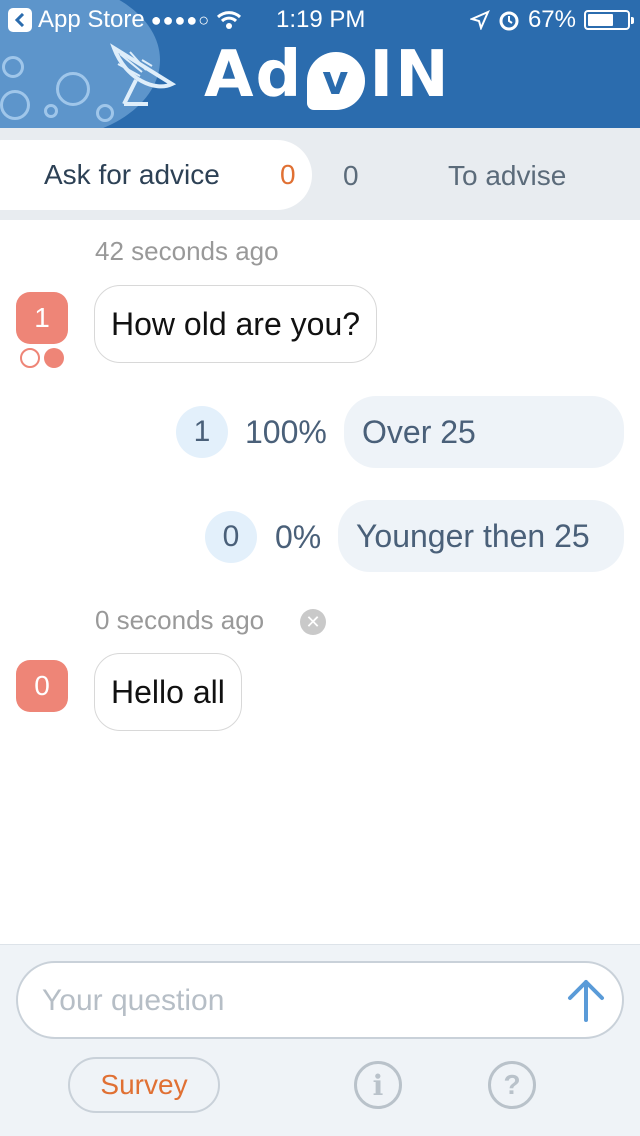  What do you see at coordinates (229, 20) in the screenshot?
I see `wifi-icon` at bounding box center [229, 20].